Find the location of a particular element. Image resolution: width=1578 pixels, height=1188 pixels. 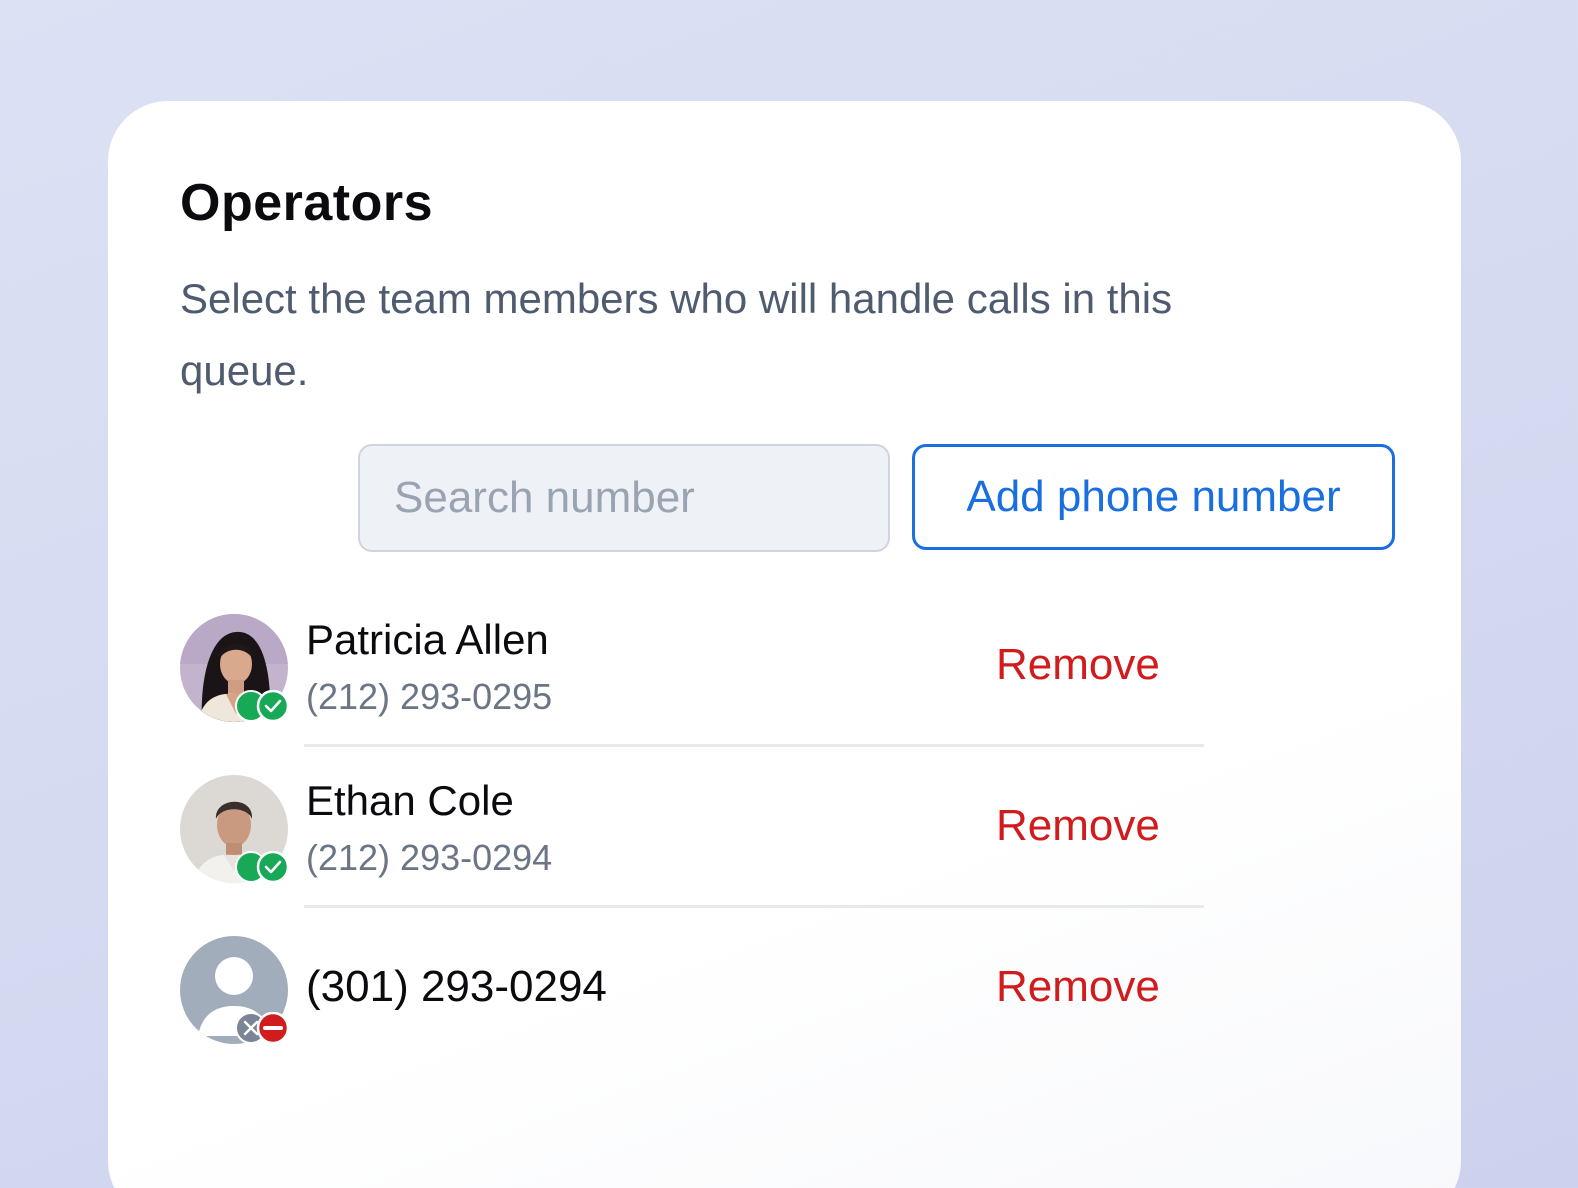

operator-name: Ethan Cole is located at coordinates (410, 800).